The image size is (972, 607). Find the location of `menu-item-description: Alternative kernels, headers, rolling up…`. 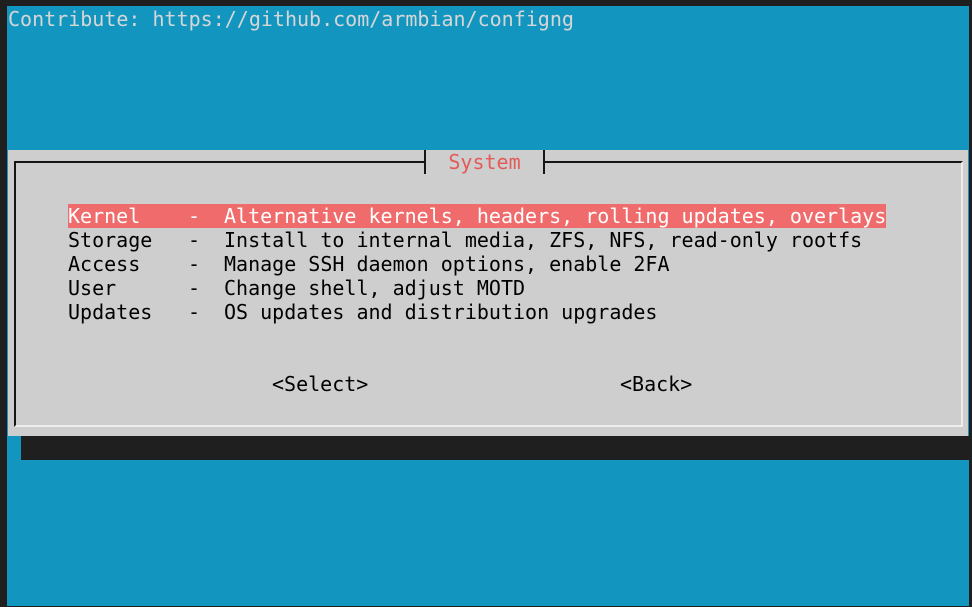

menu-item-description: Alternative kernels, headers, rolling up… is located at coordinates (555, 216).